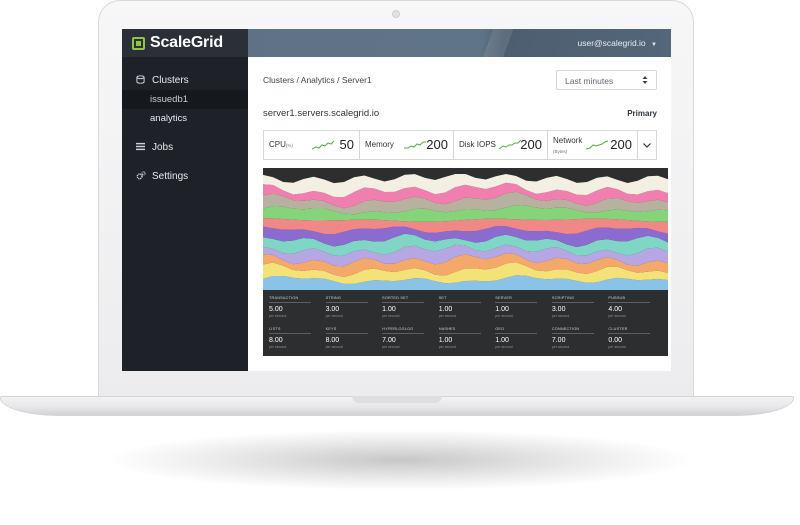  I want to click on sidebar-item-settings: Settings, so click(185, 176).